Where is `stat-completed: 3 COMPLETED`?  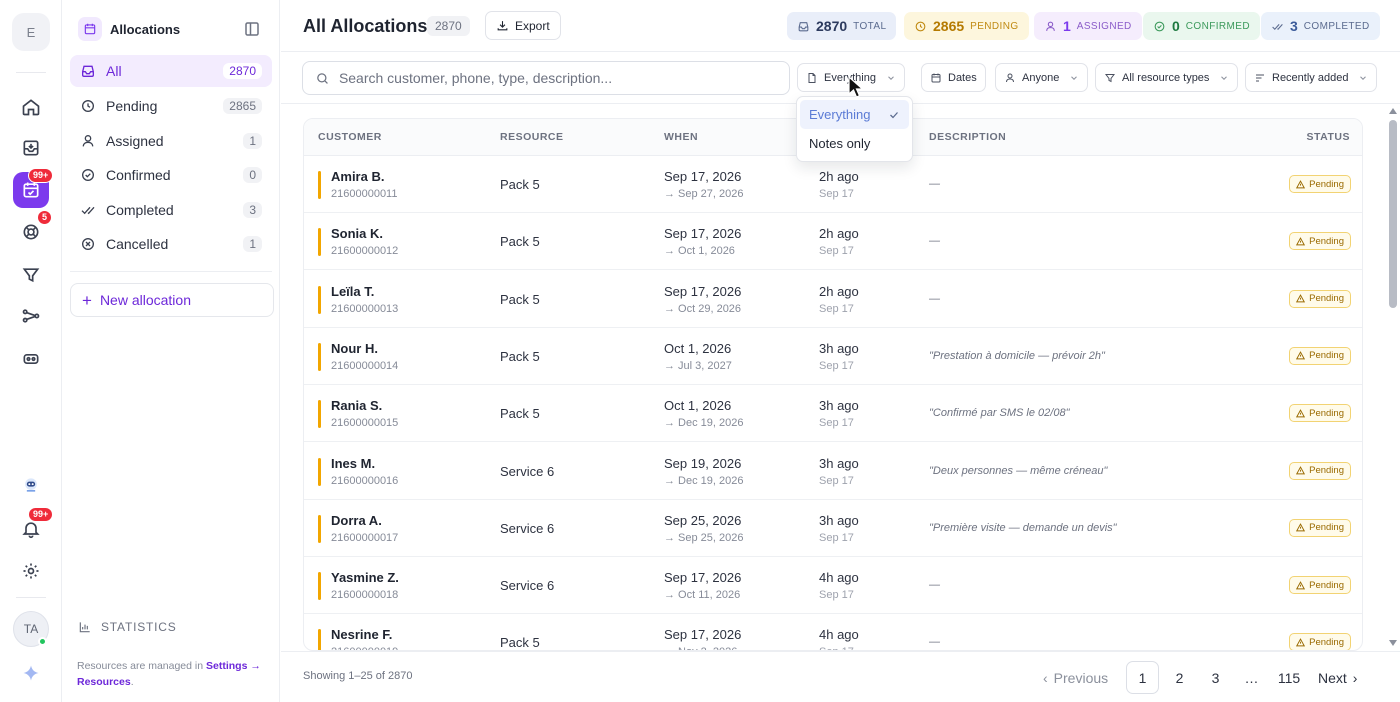
stat-completed: 3 COMPLETED is located at coordinates (1320, 26).